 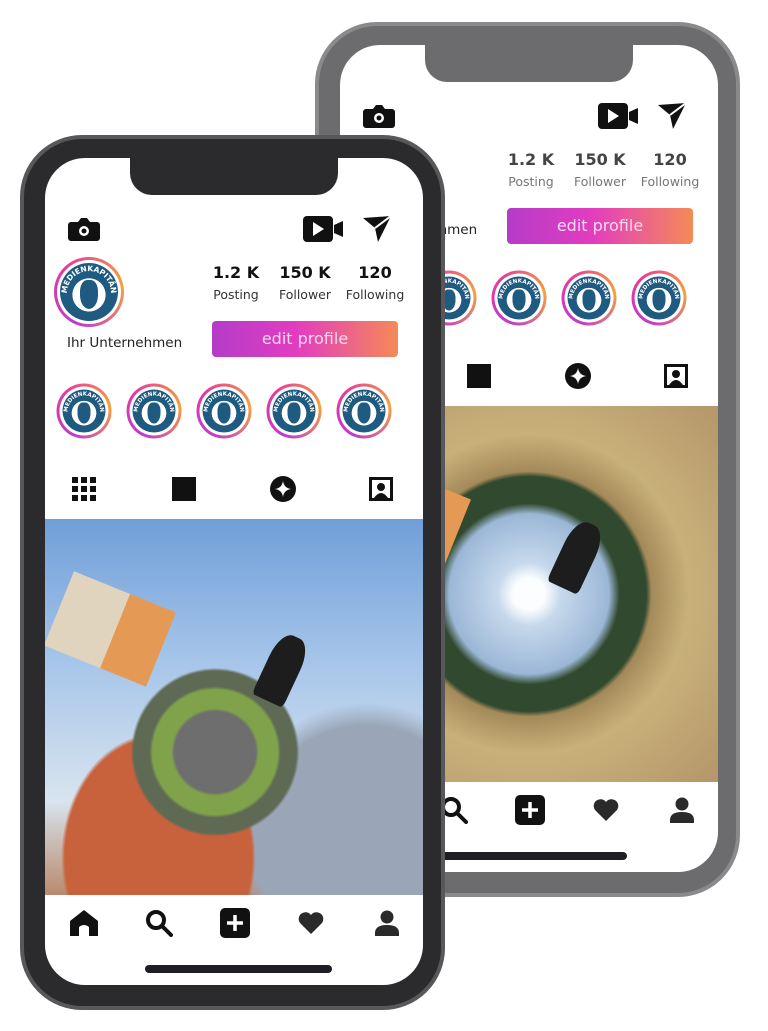 I want to click on home-icon, so click(x=84, y=923).